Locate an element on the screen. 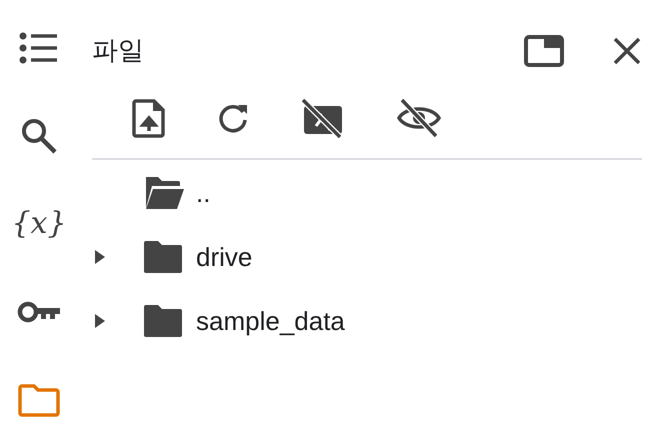 This screenshot has width=668, height=438. file-name: sample_data is located at coordinates (270, 321).